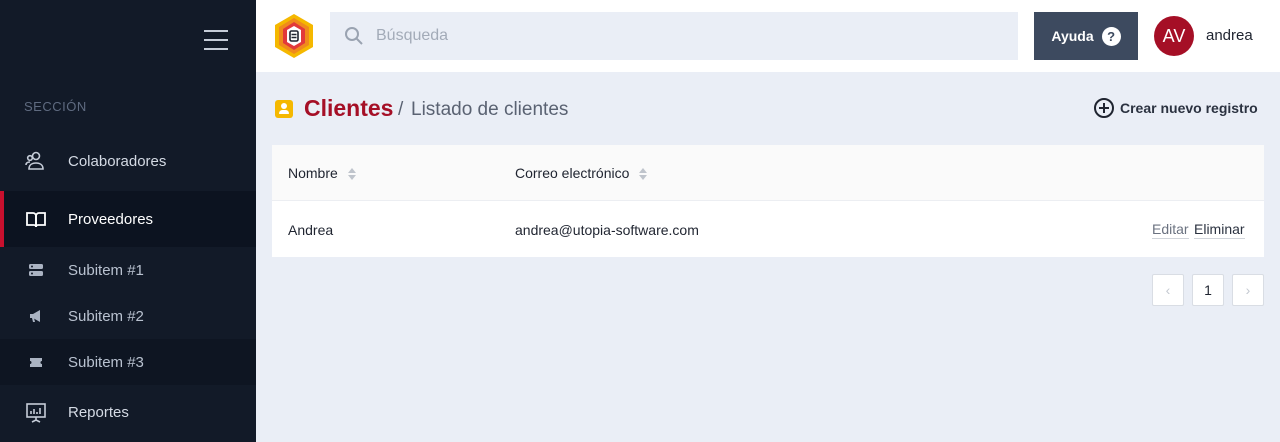 The width and height of the screenshot is (1280, 442). I want to click on column-header-correo: Correo electrónico, so click(581, 173).